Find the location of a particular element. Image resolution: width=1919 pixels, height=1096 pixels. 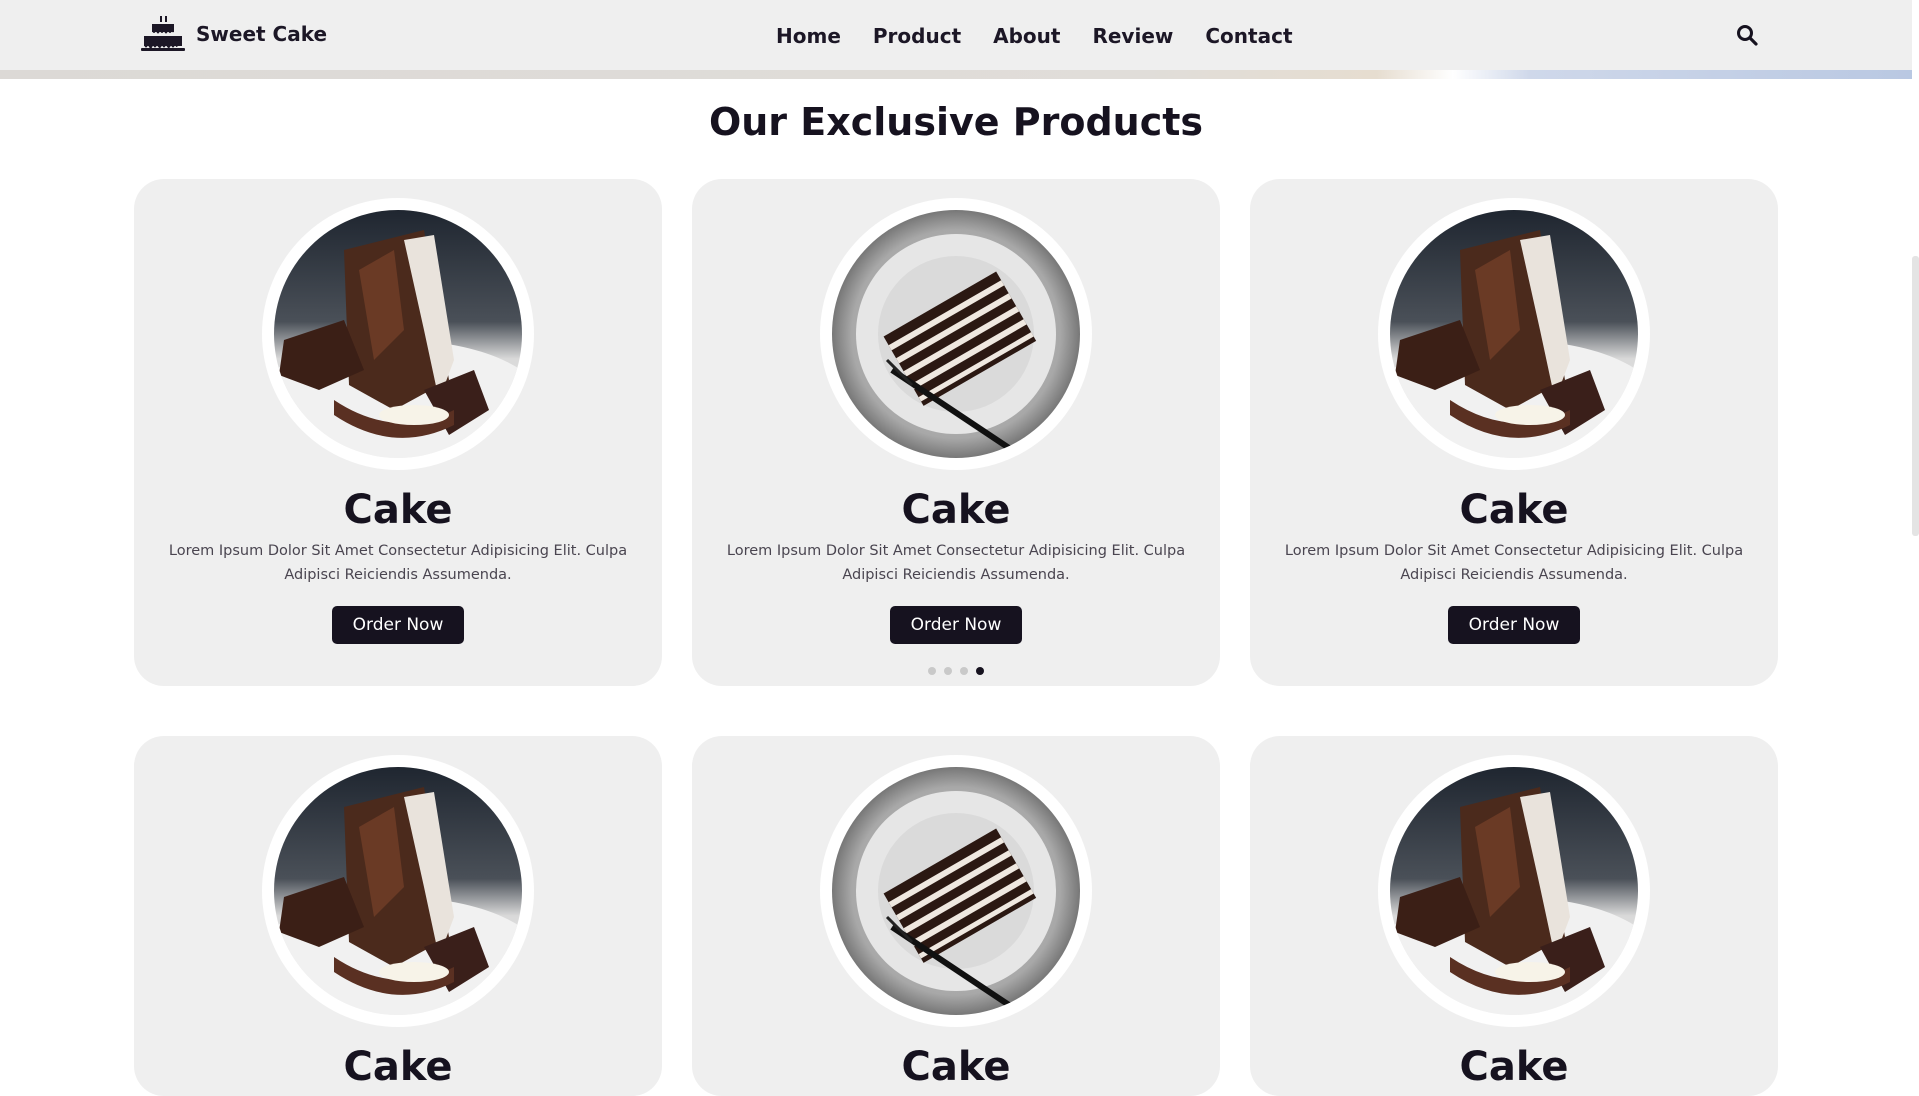

header-banner-edge is located at coordinates (956, 74).